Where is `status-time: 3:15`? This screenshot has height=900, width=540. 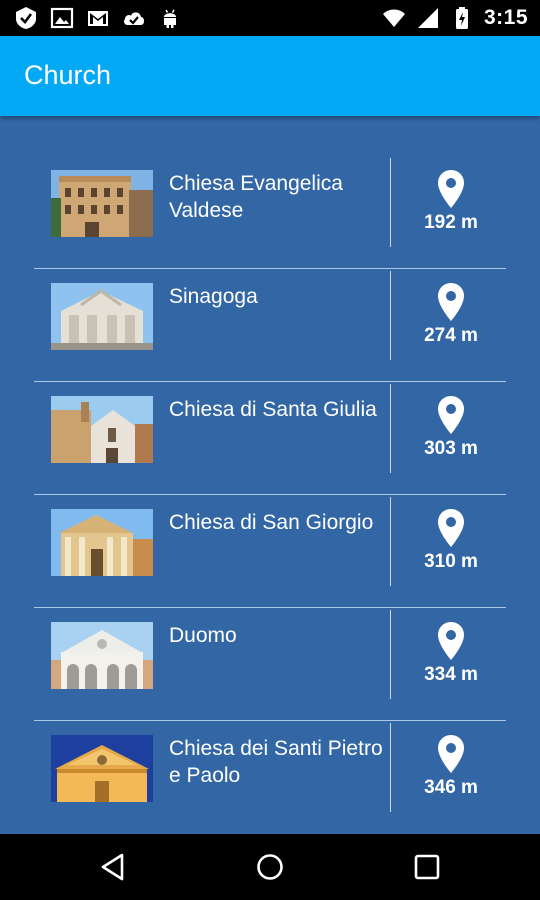 status-time: 3:15 is located at coordinates (505, 17).